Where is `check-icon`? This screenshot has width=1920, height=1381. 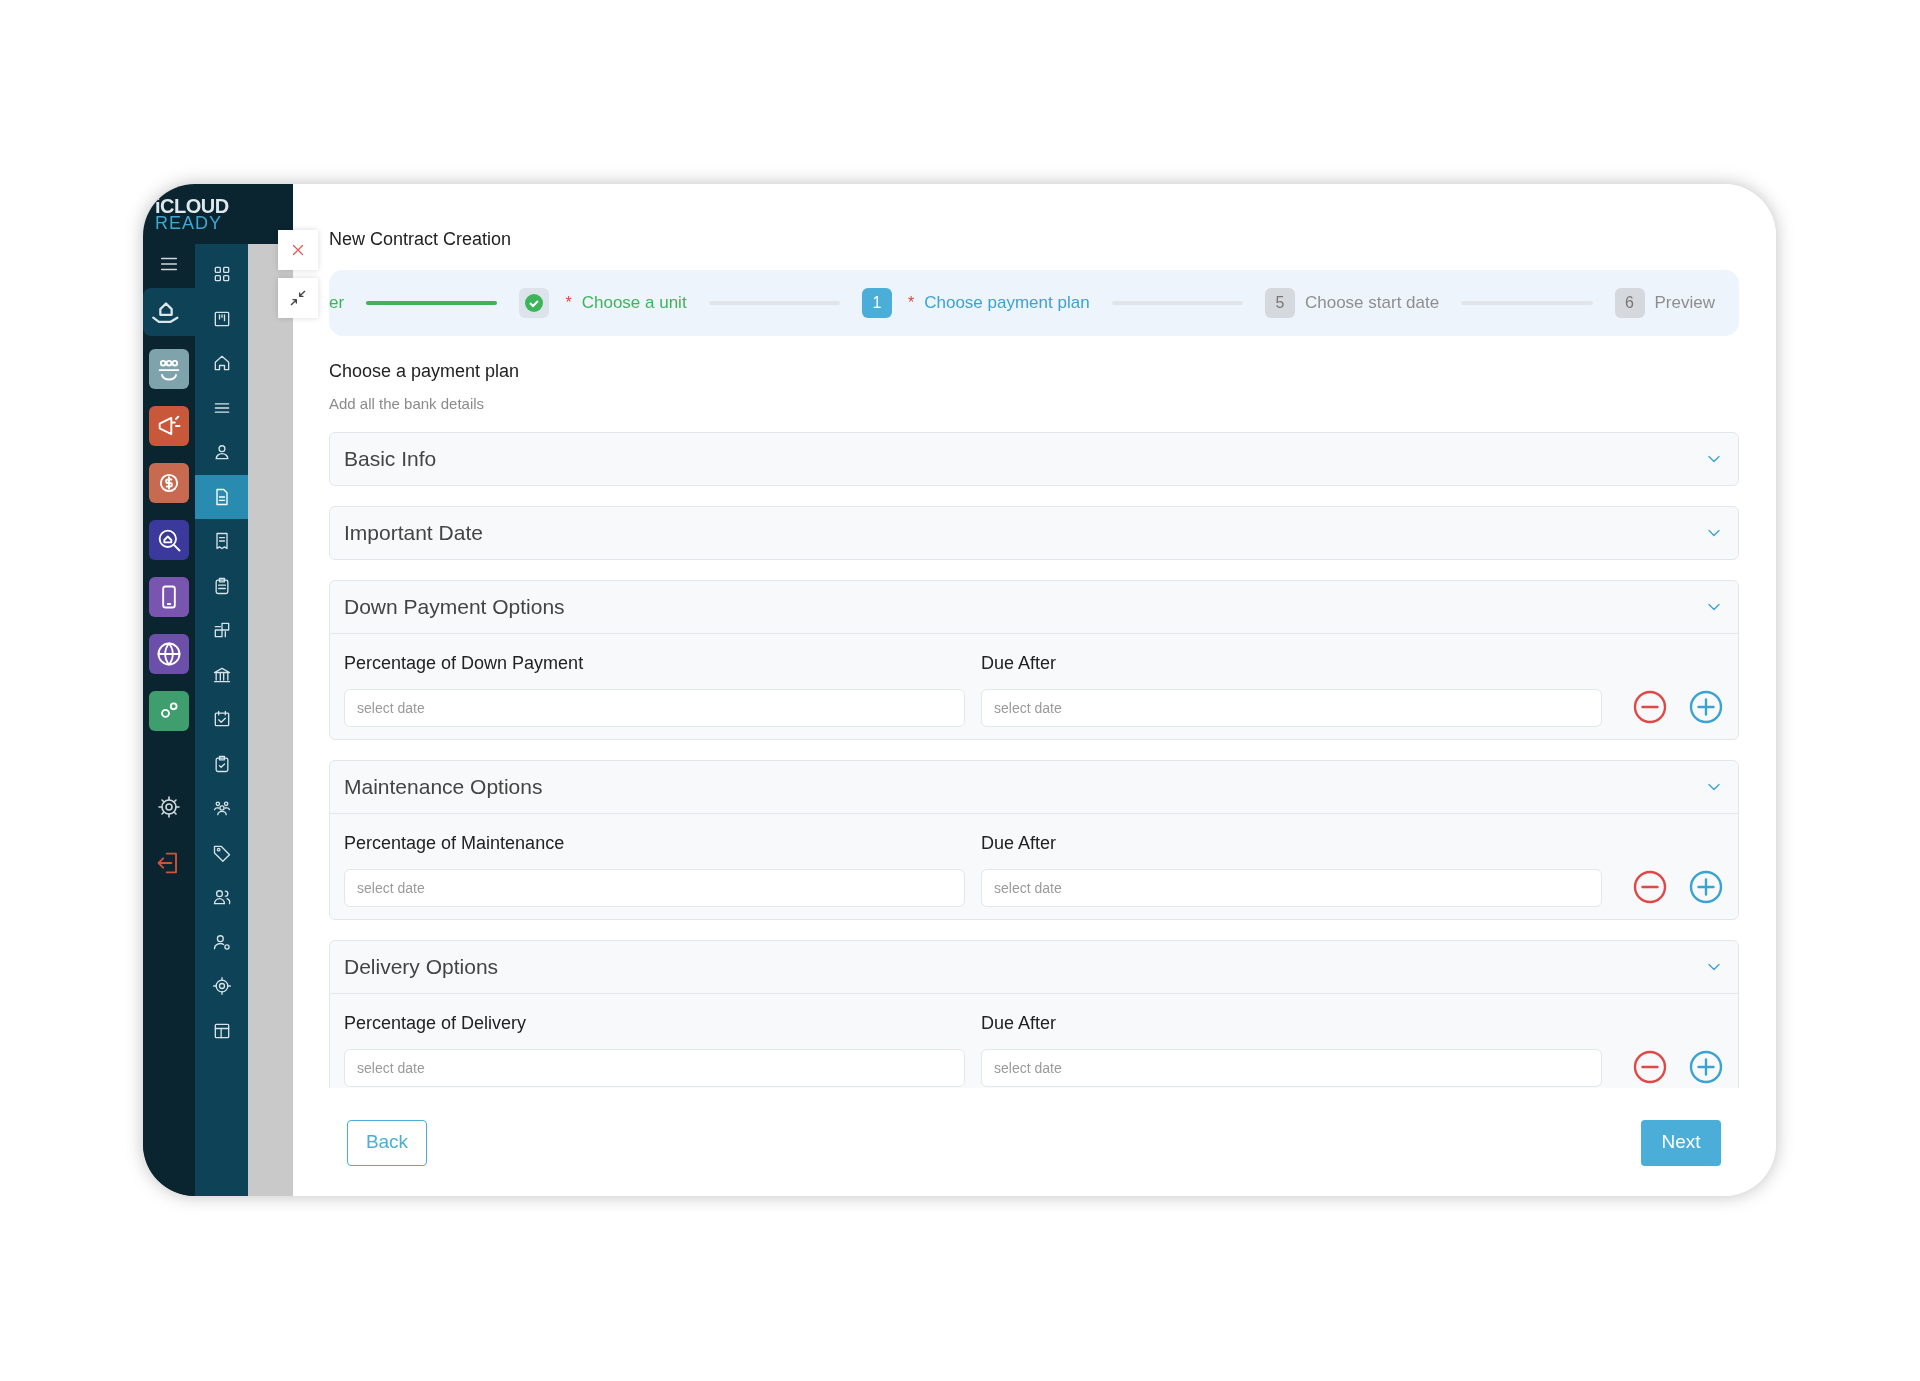 check-icon is located at coordinates (534, 303).